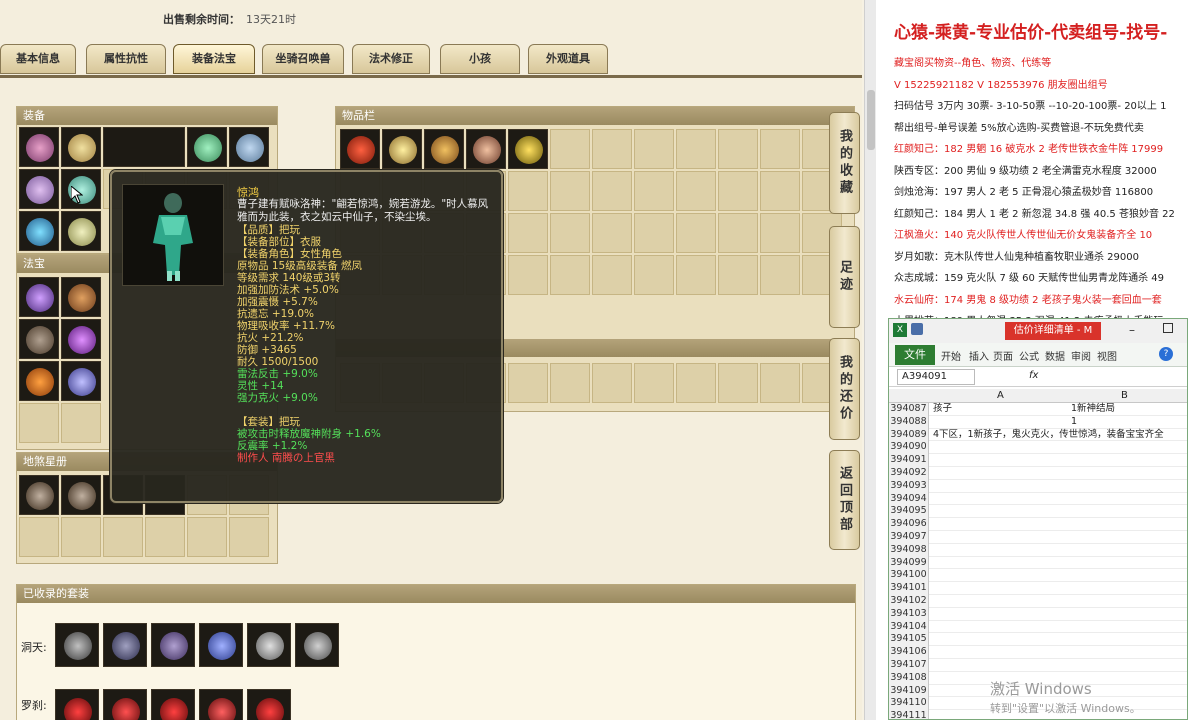 This screenshot has height=720, width=1188. What do you see at coordinates (1107, 355) in the screenshot?
I see `ribbon-tab: 视图` at bounding box center [1107, 355].